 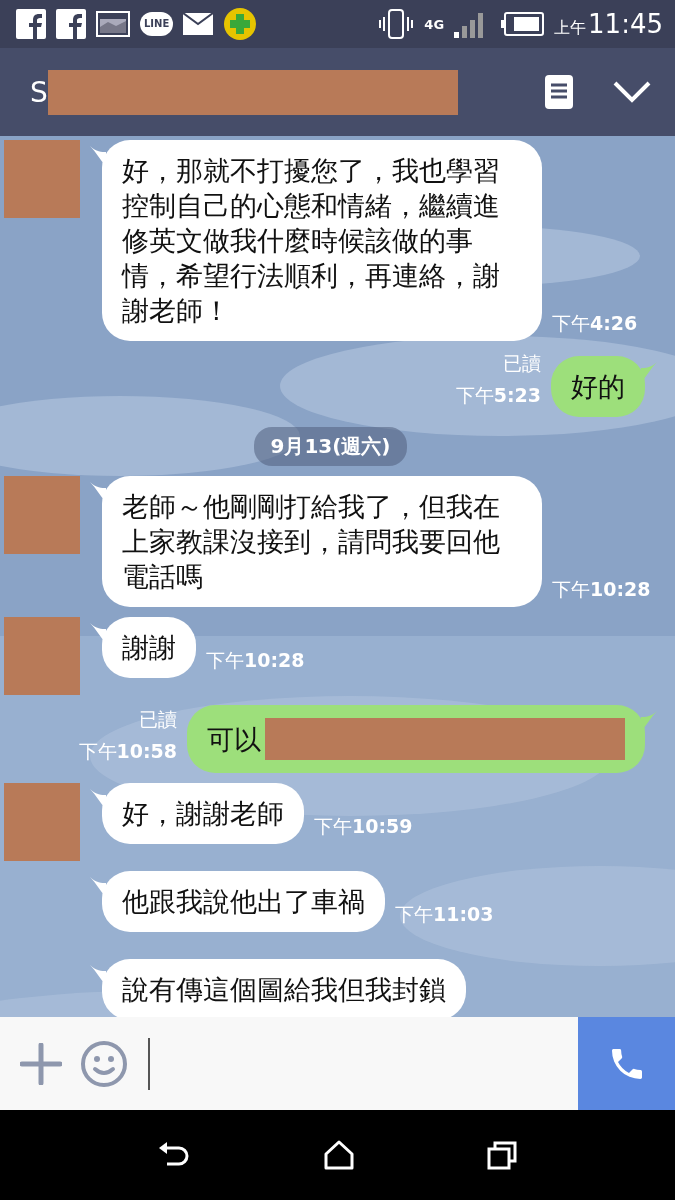 What do you see at coordinates (559, 92) in the screenshot?
I see `notes-icon` at bounding box center [559, 92].